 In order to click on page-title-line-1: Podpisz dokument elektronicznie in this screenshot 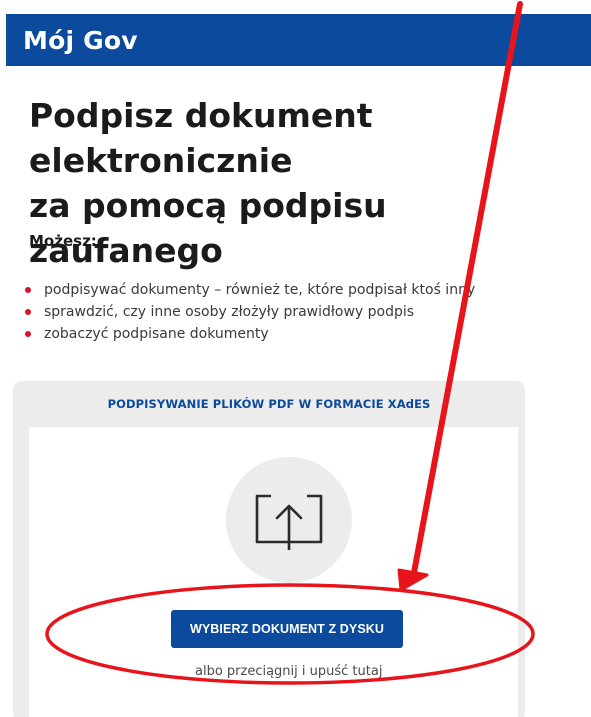, I will do `click(201, 138)`.